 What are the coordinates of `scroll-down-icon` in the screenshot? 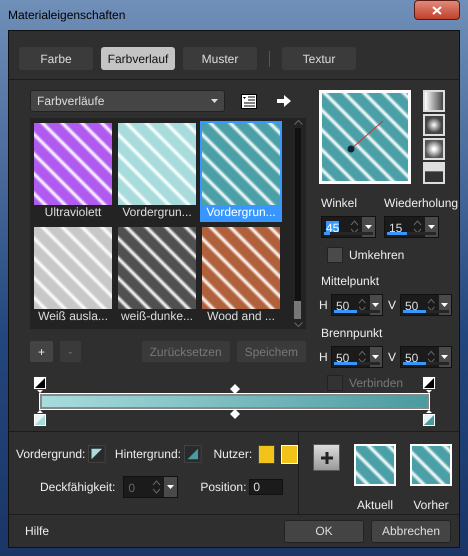 It's located at (298, 324).